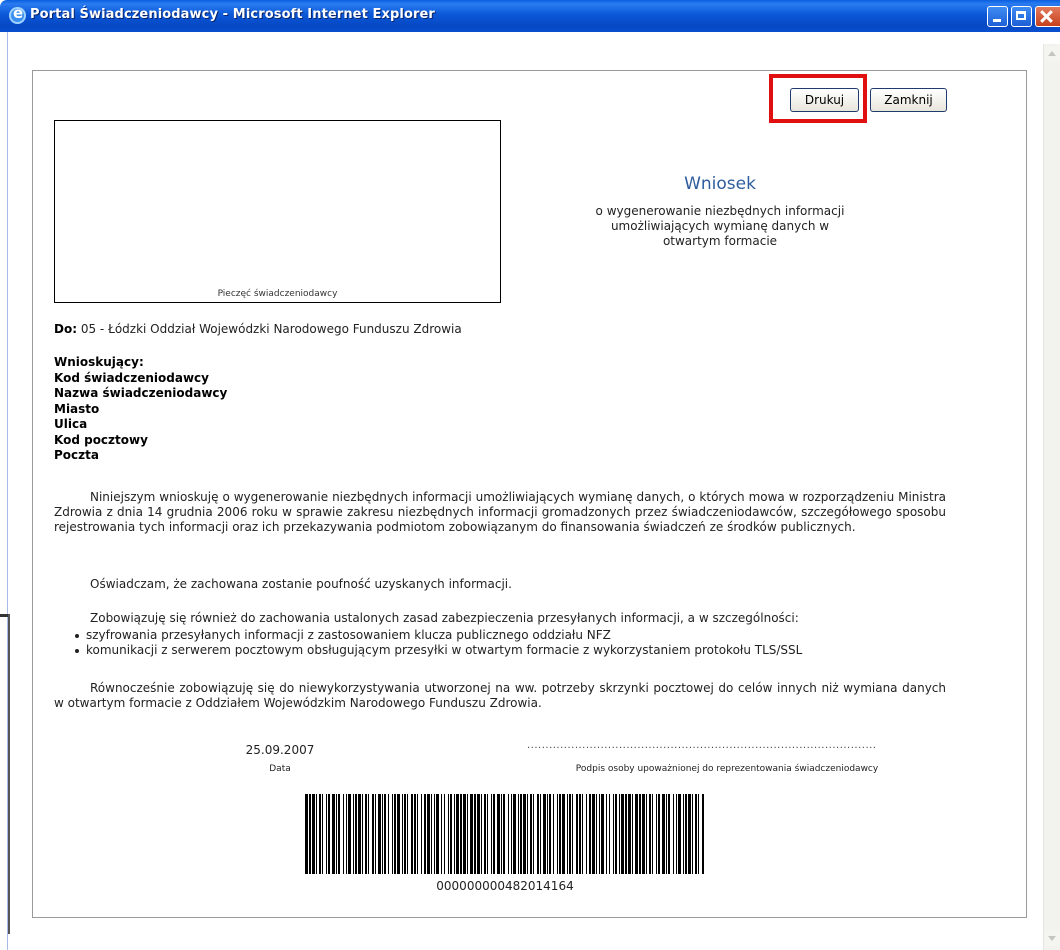 This screenshot has height=950, width=1060. What do you see at coordinates (99, 362) in the screenshot?
I see `applicant-heading: Wnioskujący:` at bounding box center [99, 362].